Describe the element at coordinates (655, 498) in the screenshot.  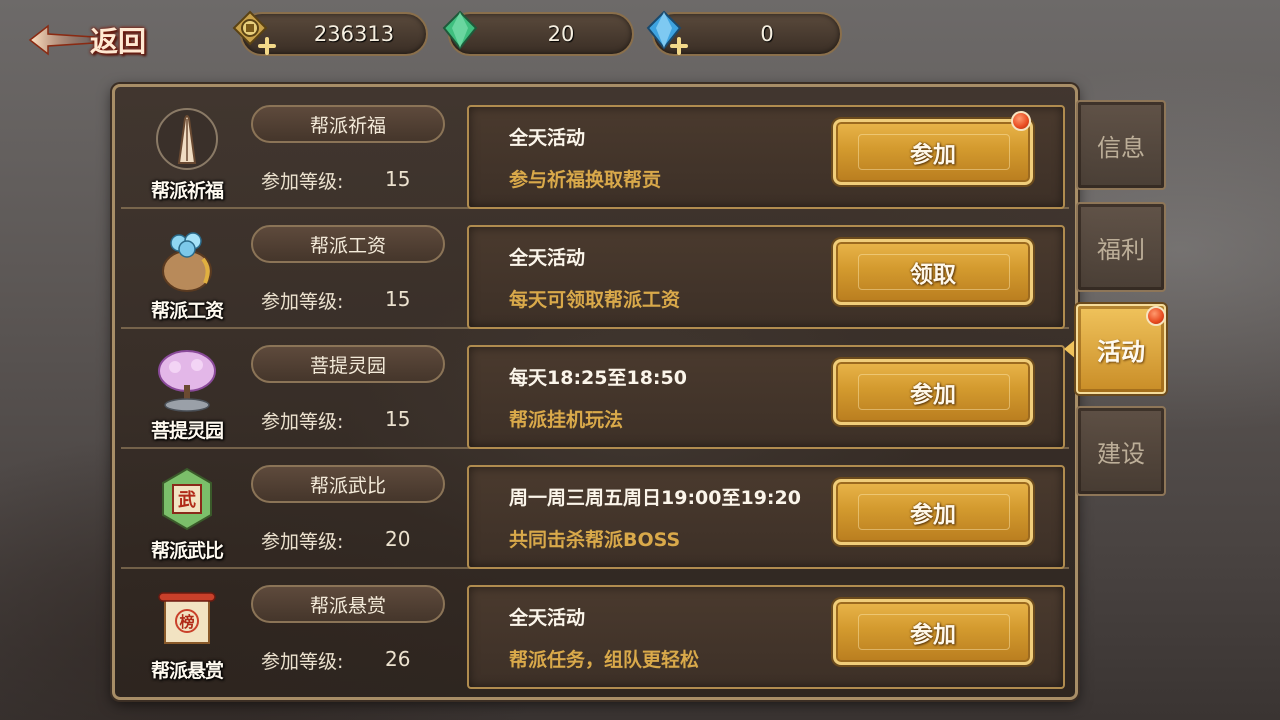
I see `activity-time: 周一周三周五周日19:00至19:20` at that location.